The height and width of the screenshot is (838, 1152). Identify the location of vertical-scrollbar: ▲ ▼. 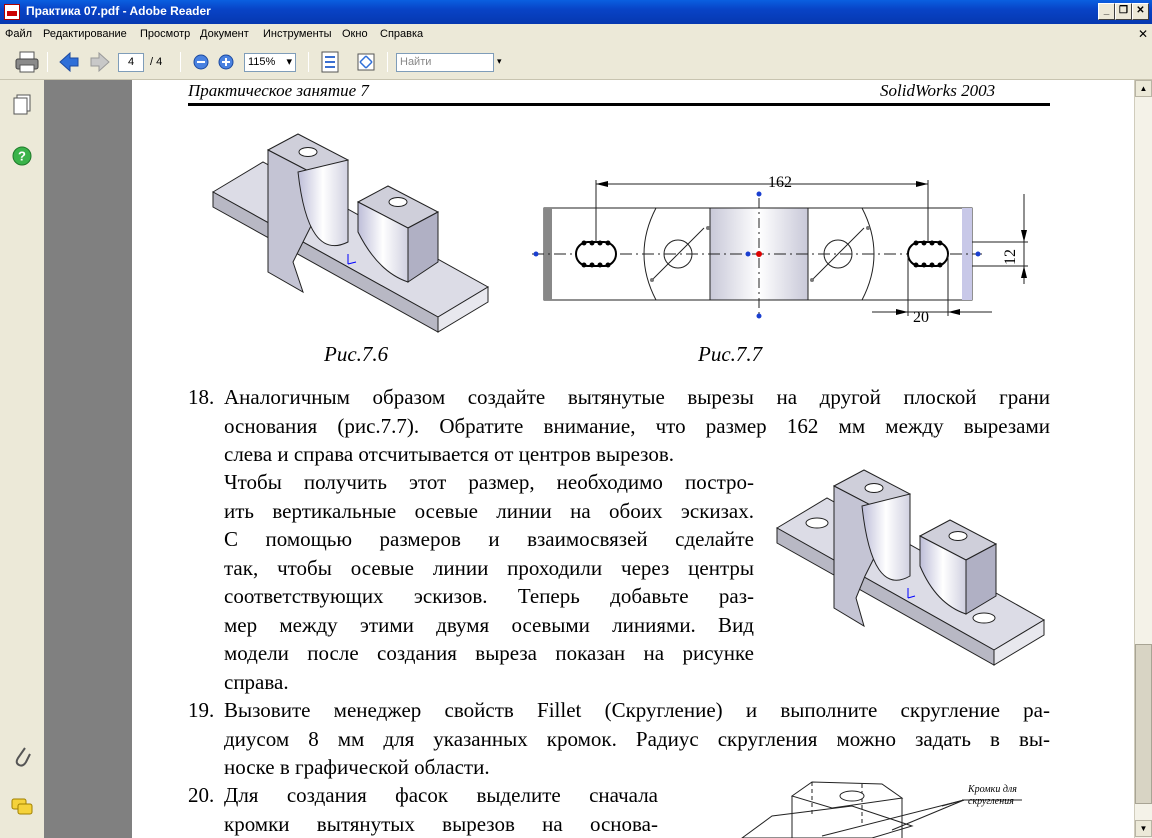
(1143, 459).